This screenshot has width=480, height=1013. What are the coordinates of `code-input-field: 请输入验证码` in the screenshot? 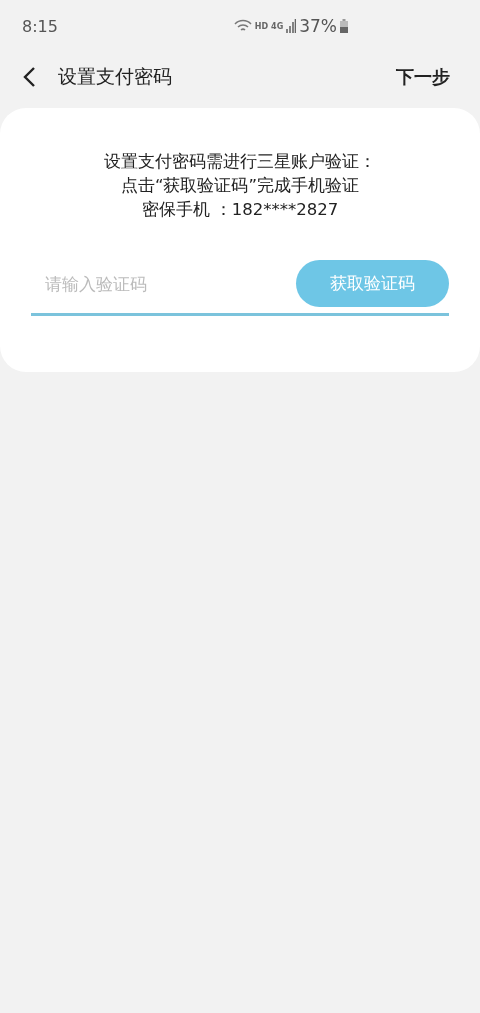 It's located at (163, 283).